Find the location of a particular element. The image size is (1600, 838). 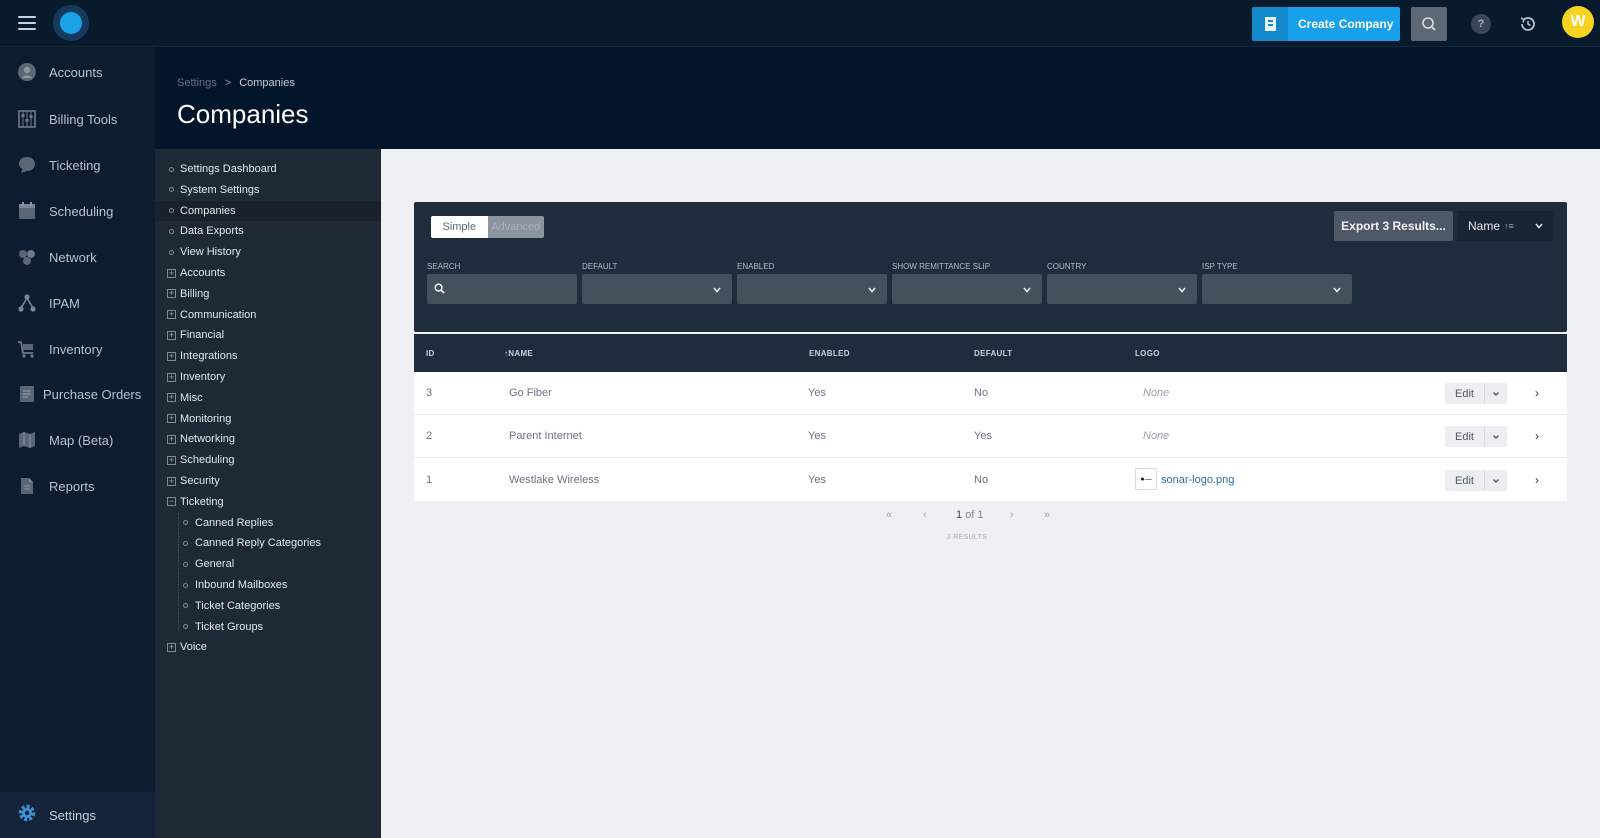

tree-item-label: Communication is located at coordinates (218, 314).